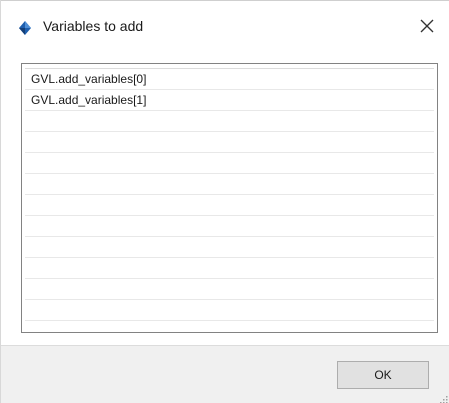 The image size is (449, 403). I want to click on list-item: GVL.add_variables[0], so click(229, 79).